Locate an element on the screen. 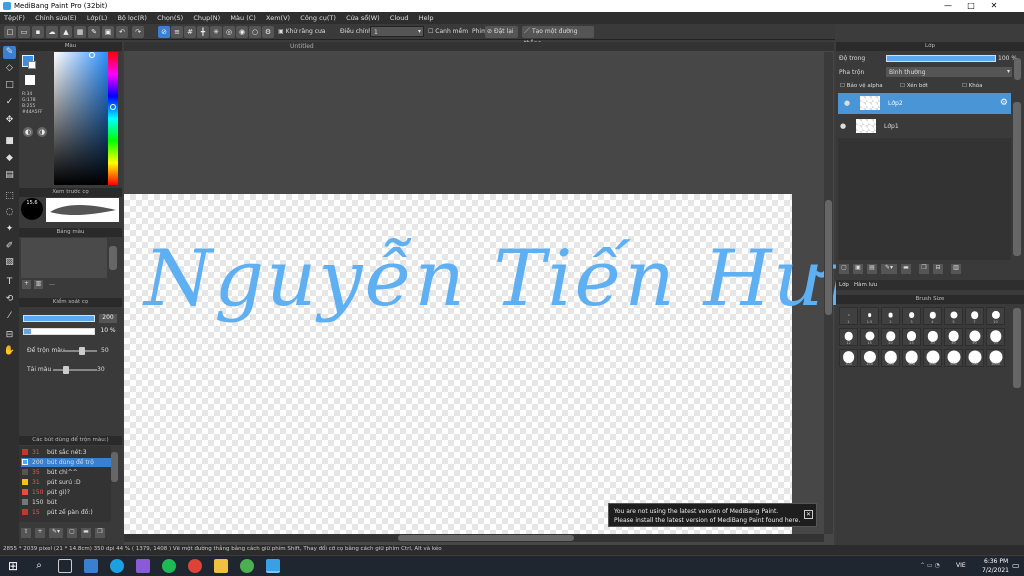  close-button: ✕ is located at coordinates (994, 5).